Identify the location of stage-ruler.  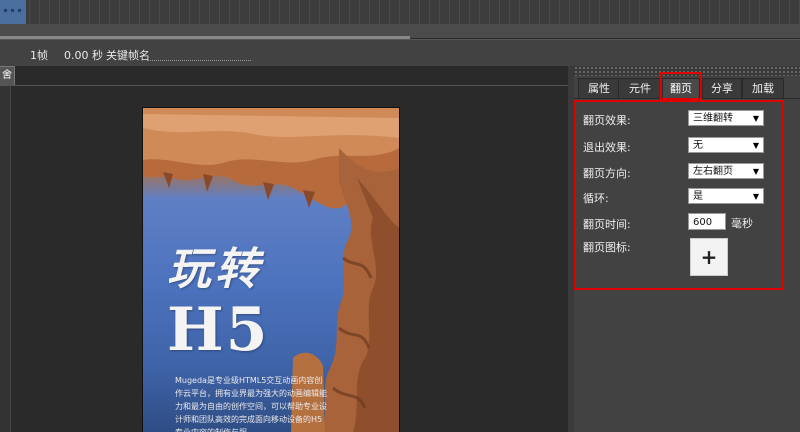
(5, 259).